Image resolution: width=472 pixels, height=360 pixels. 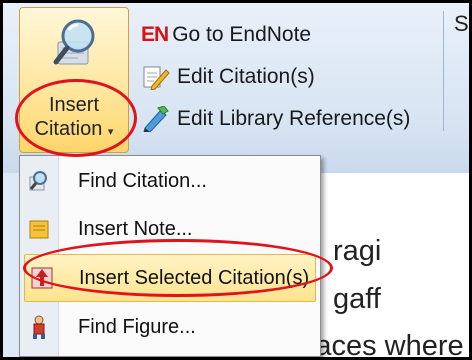 I want to click on insert-selected-citation-icon, so click(x=42, y=278).